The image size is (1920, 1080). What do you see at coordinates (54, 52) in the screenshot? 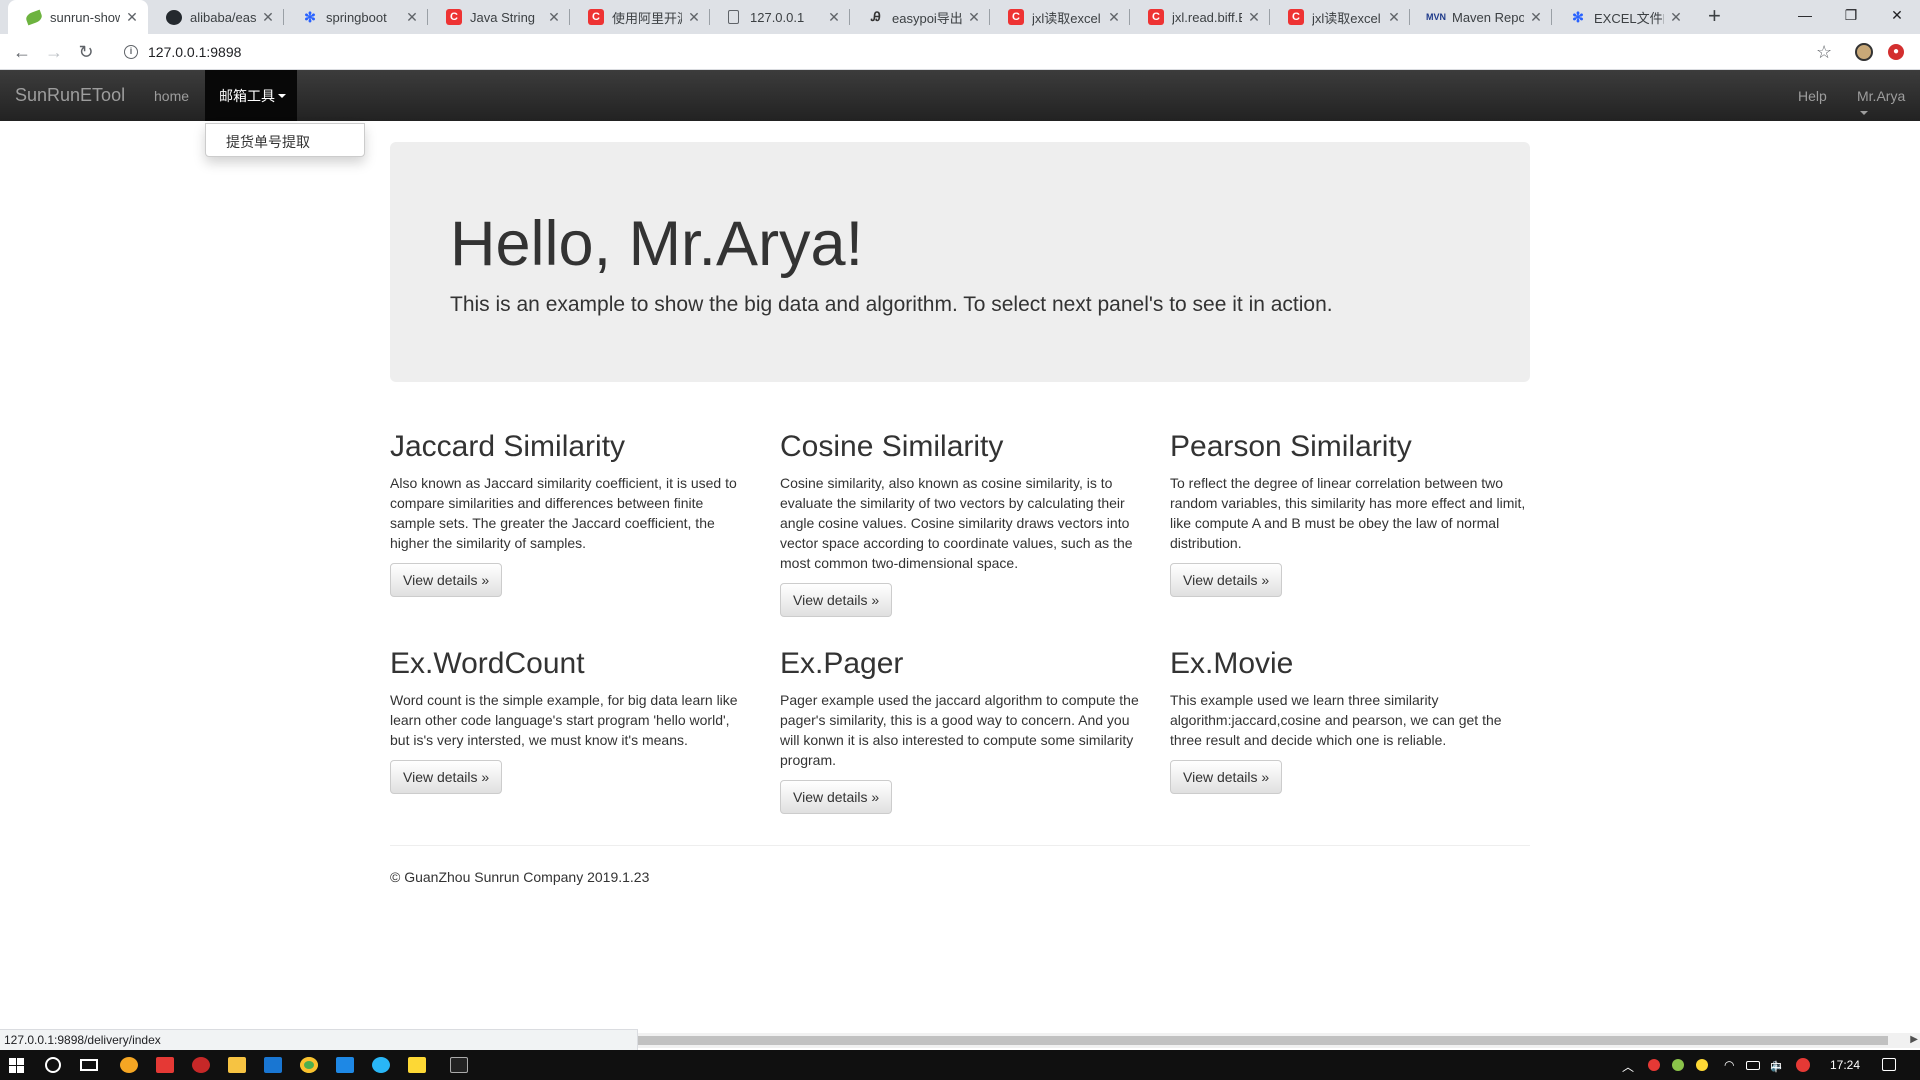
I see `forward-button: →` at bounding box center [54, 52].